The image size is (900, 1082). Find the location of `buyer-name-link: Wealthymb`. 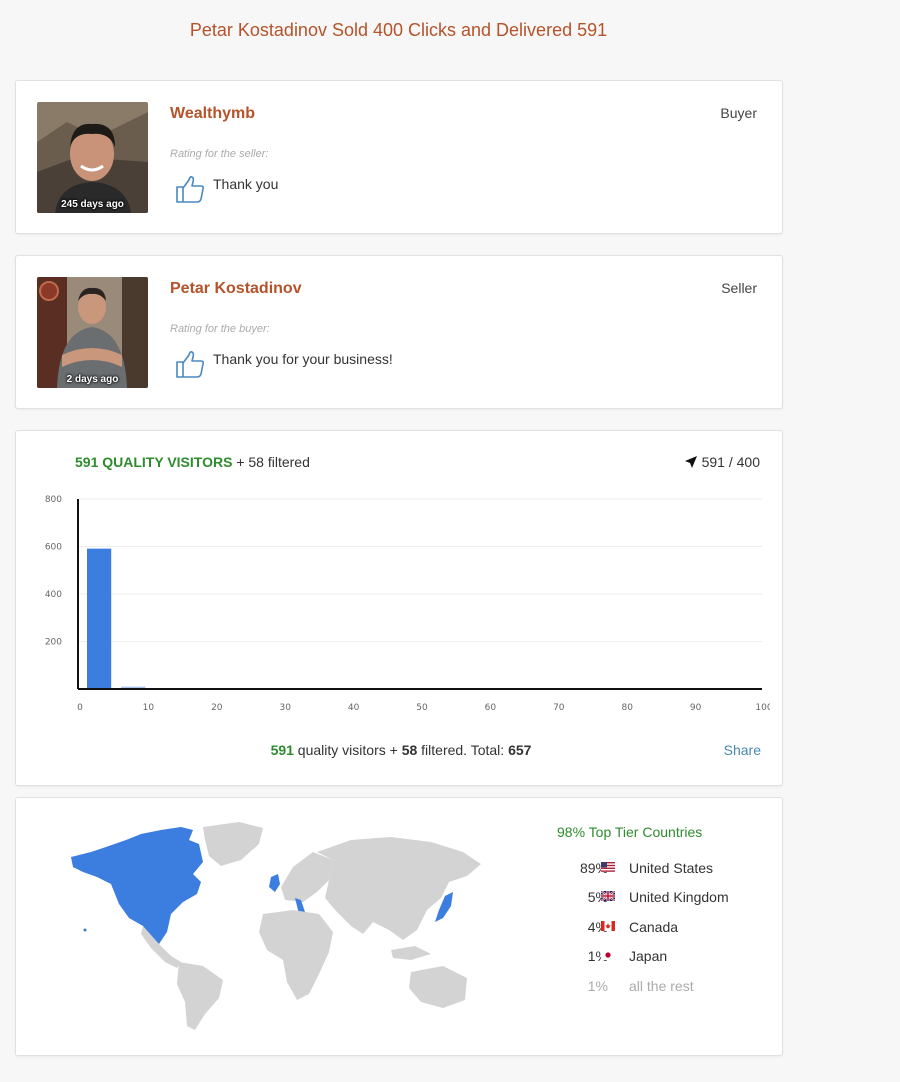

buyer-name-link: Wealthymb is located at coordinates (212, 114).